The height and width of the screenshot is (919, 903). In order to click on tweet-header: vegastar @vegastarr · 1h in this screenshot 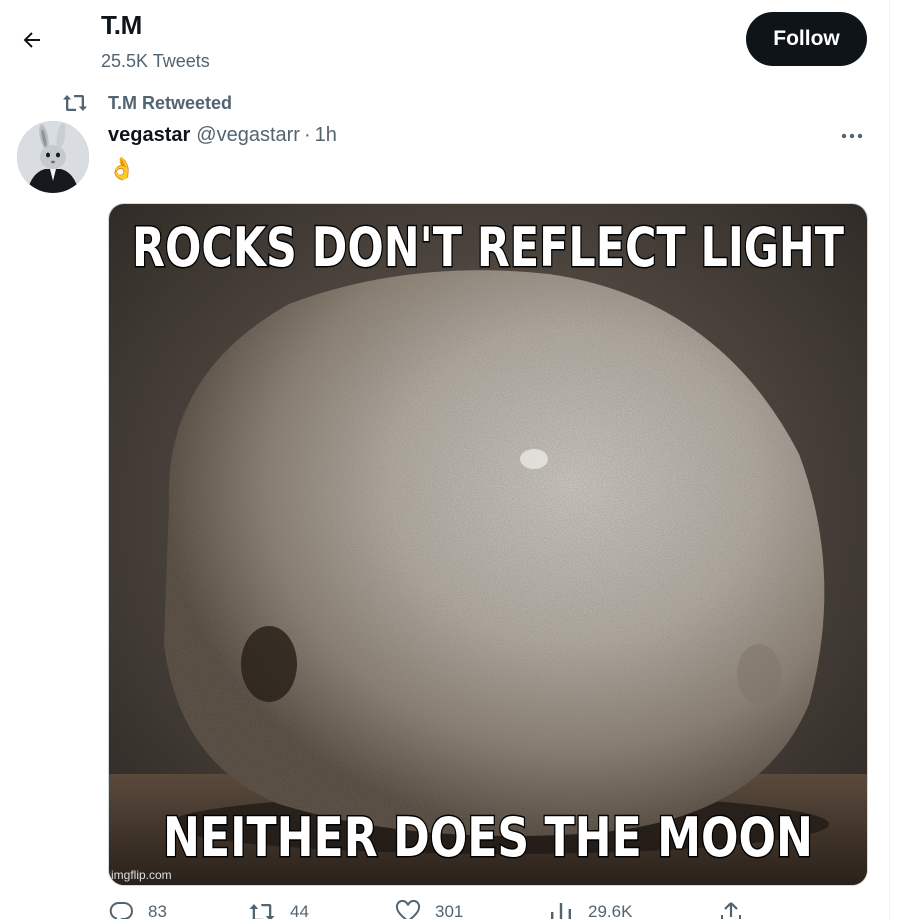, I will do `click(222, 135)`.